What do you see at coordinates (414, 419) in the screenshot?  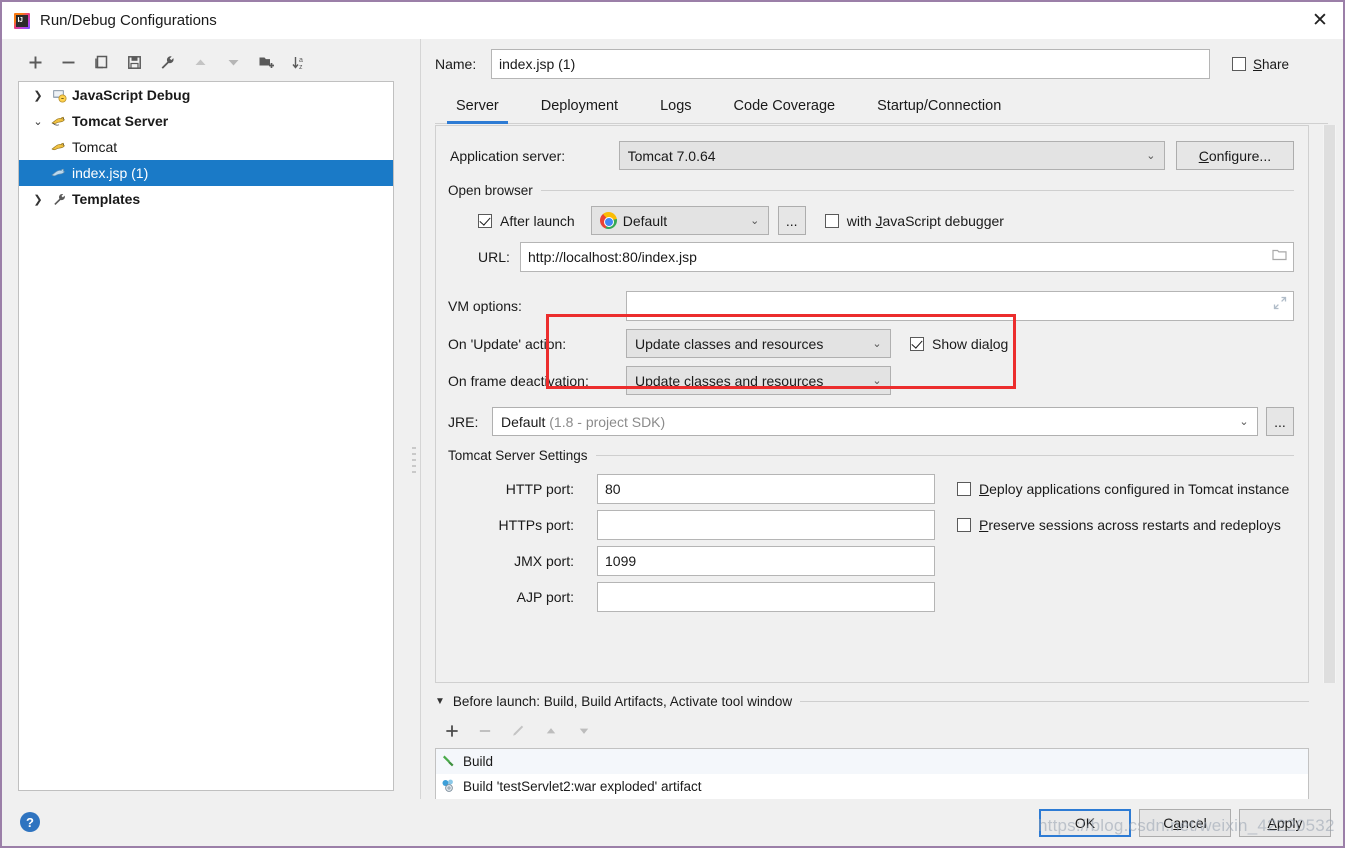 I see `panel-splitter` at bounding box center [414, 419].